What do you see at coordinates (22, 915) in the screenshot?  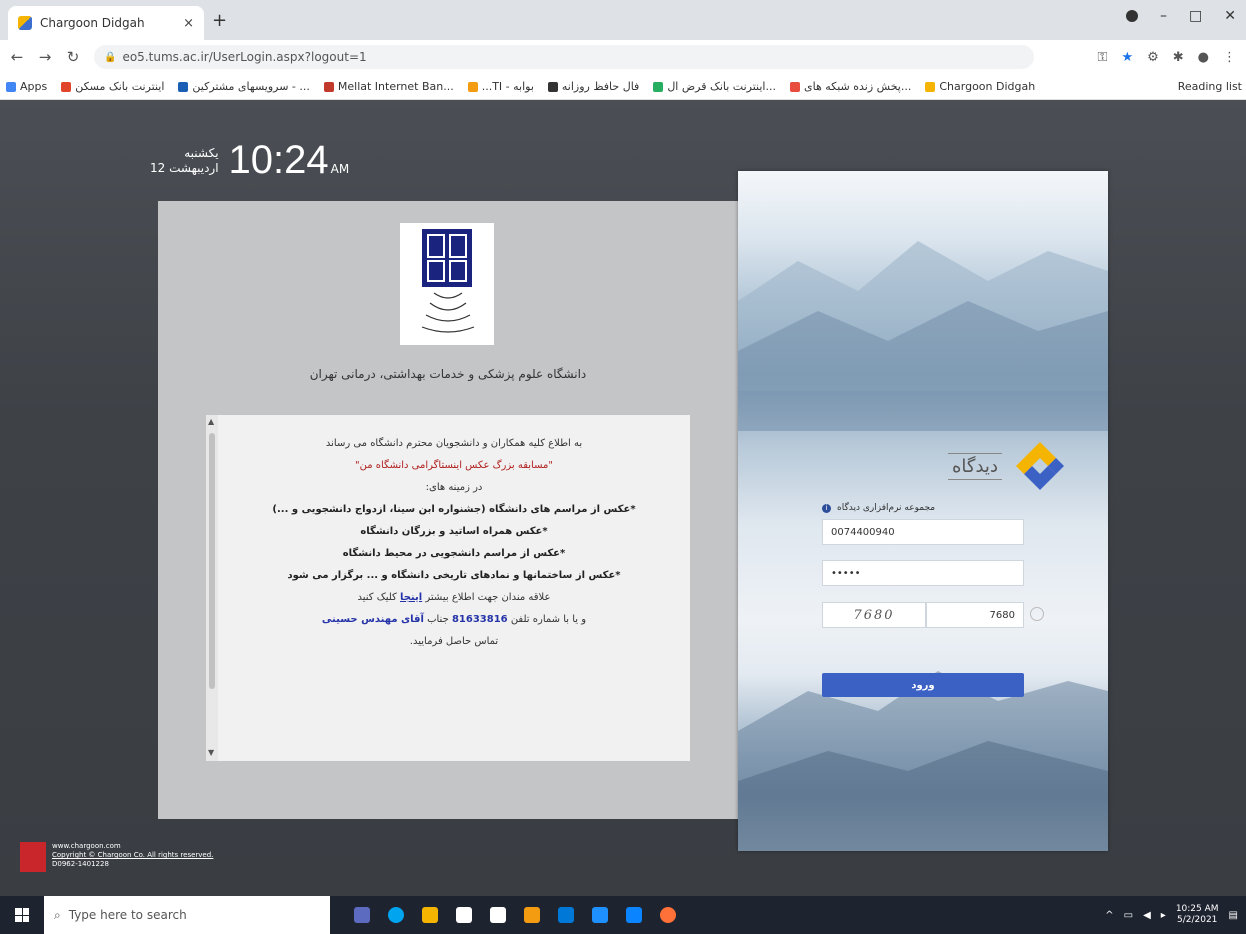 I see `start-button` at bounding box center [22, 915].